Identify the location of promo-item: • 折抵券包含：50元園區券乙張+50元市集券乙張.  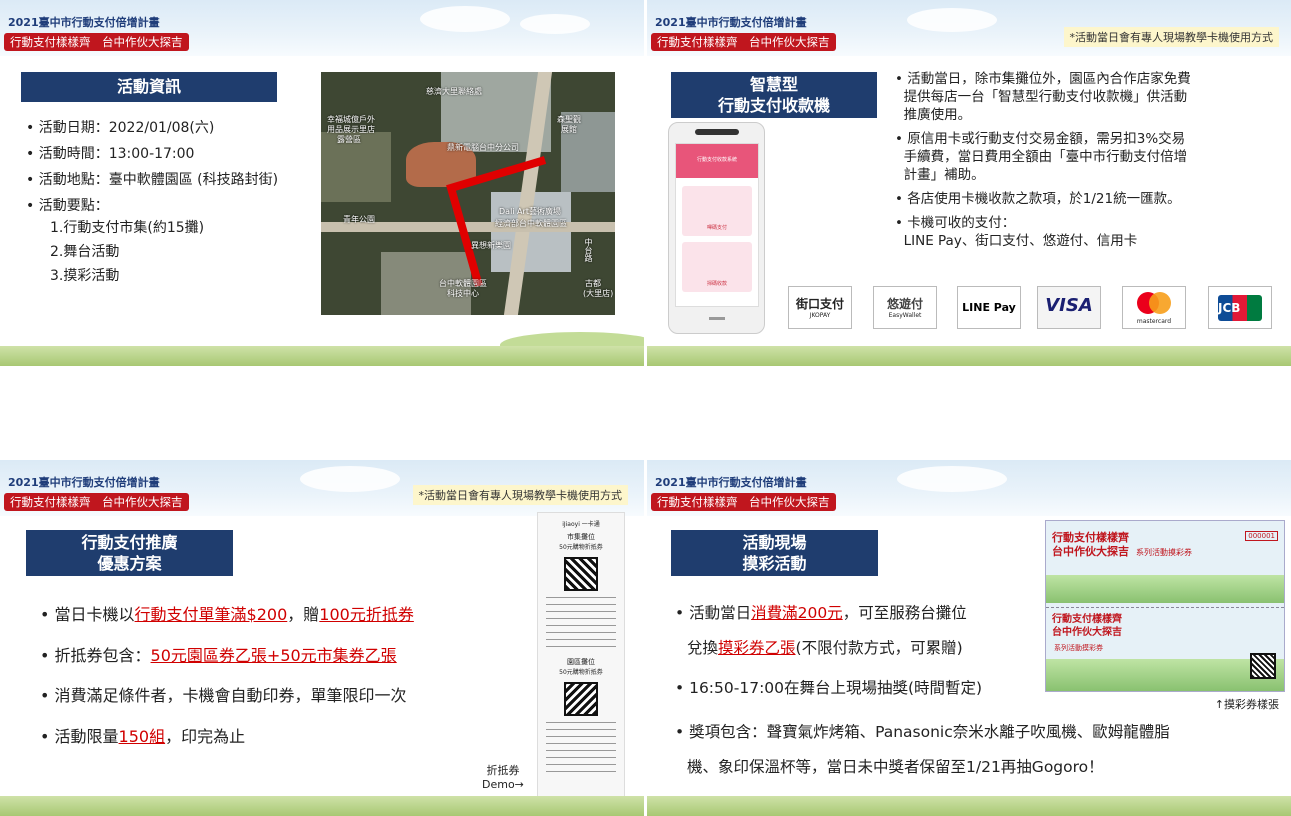
(218, 655).